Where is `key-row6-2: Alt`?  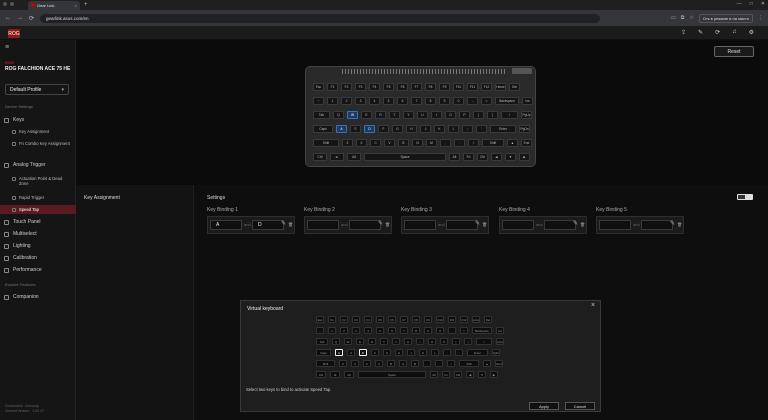
key-row6-2: Alt is located at coordinates (354, 157).